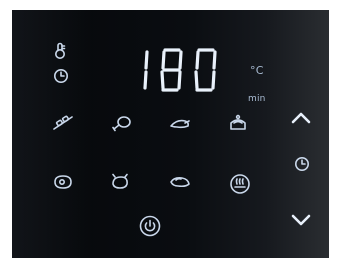  I want to click on unit-celsius-label: °C, so click(257, 70).